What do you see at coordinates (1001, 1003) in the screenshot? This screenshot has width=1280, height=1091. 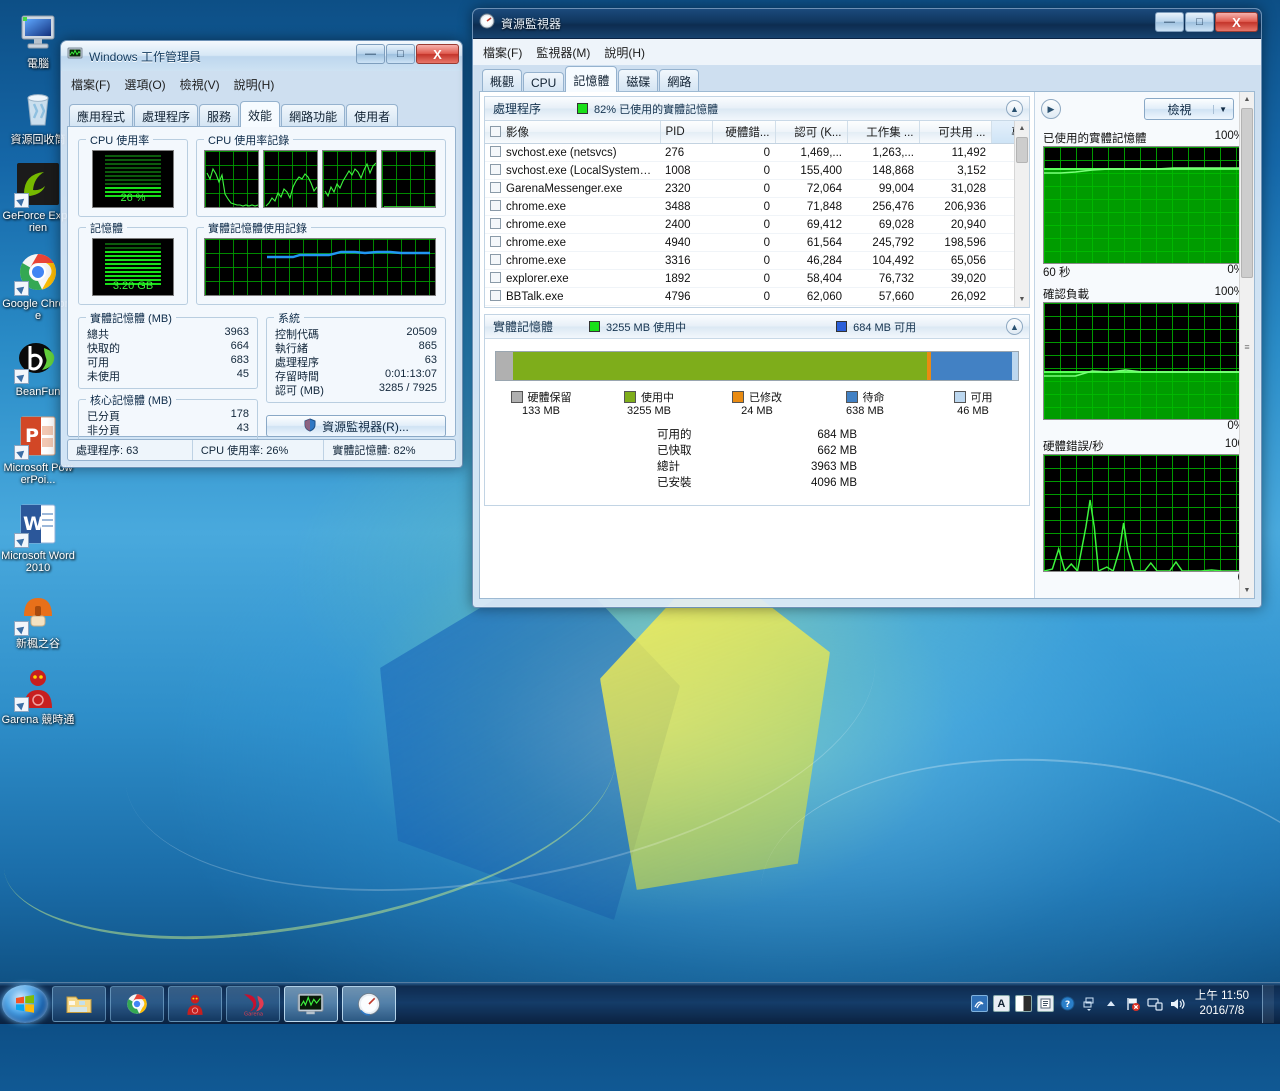 I see `ime-a-icon: A` at bounding box center [1001, 1003].